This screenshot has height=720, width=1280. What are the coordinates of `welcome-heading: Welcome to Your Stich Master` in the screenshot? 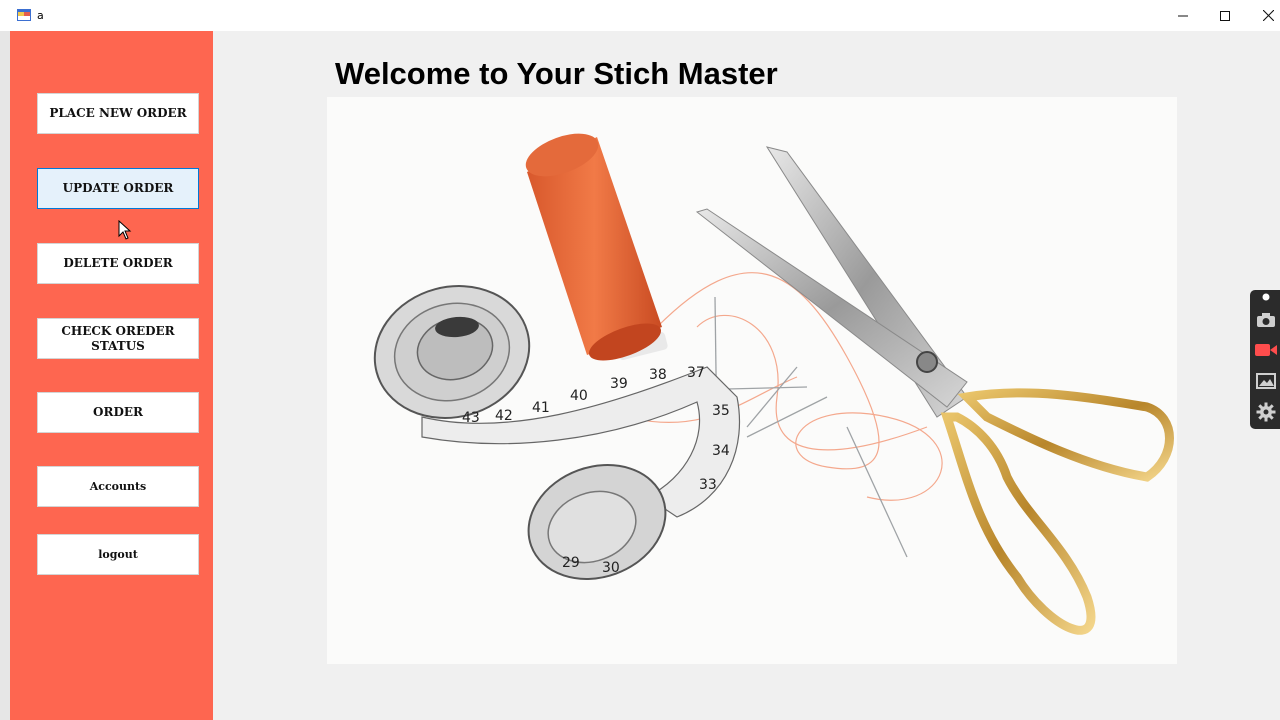 It's located at (556, 73).